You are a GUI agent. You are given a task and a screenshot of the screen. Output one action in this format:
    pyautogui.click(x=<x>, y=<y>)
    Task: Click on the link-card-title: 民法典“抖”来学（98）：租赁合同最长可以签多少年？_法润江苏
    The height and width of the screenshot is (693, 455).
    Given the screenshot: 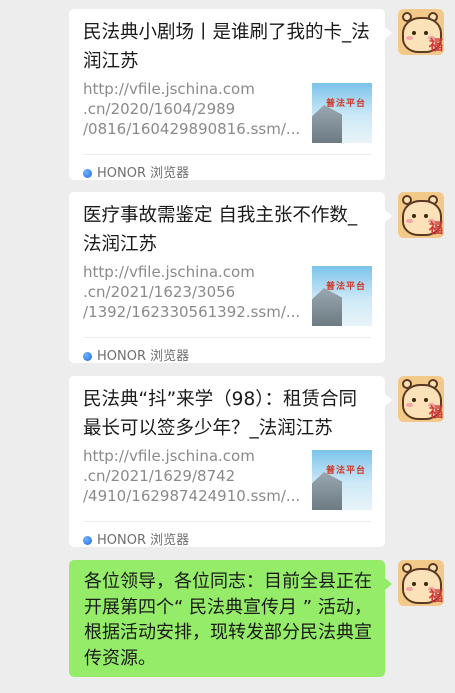 What is the action you would take?
    pyautogui.click(x=220, y=414)
    